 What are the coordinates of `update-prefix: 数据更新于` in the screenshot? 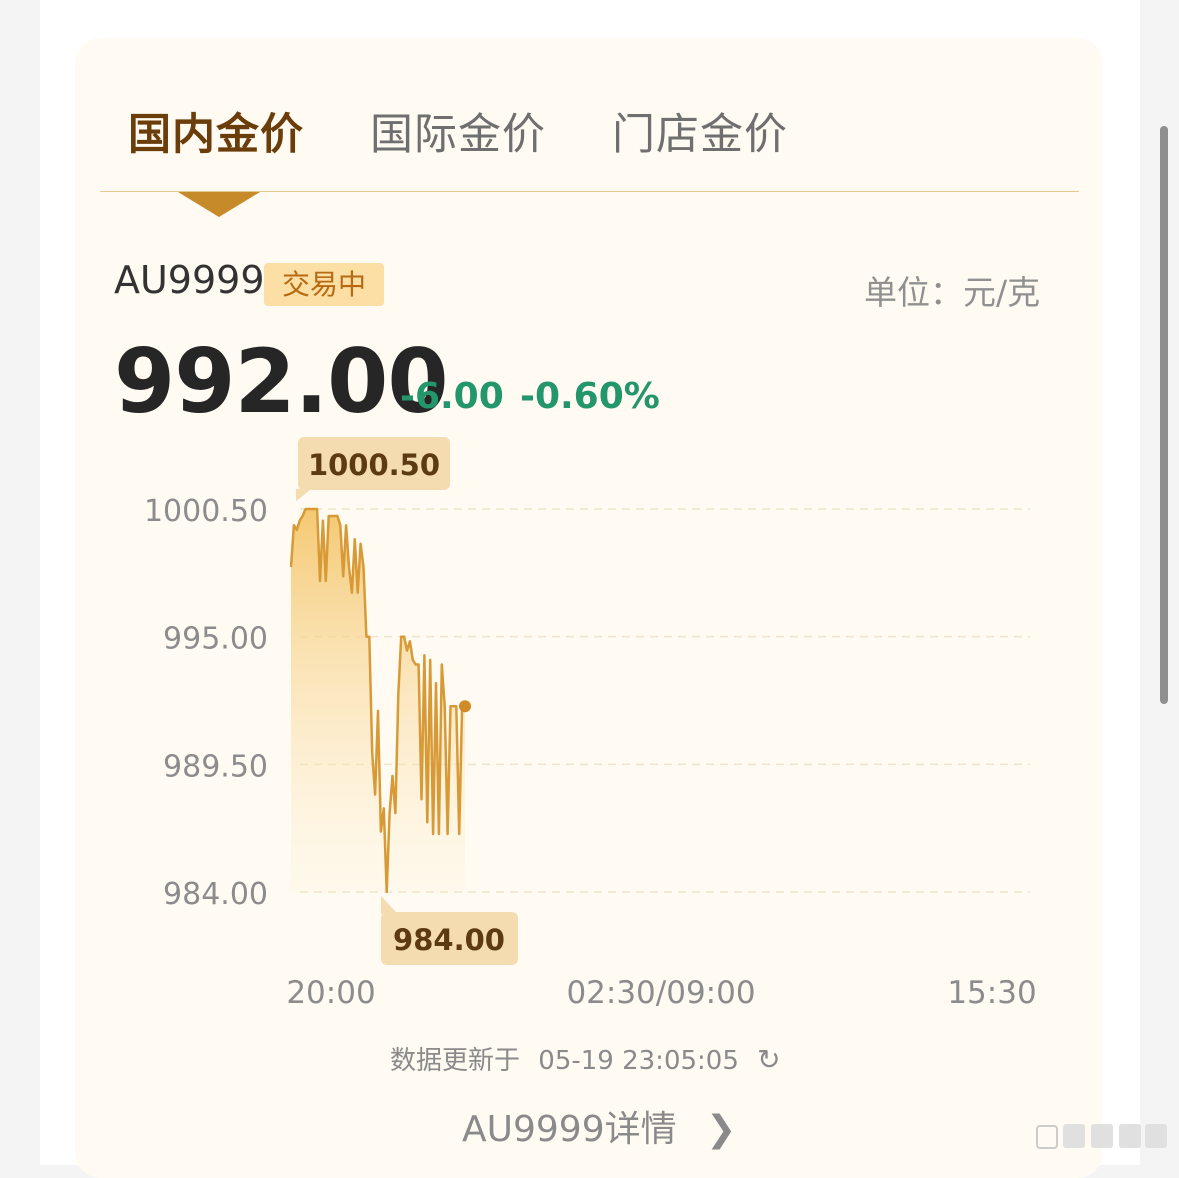 It's located at (455, 1061).